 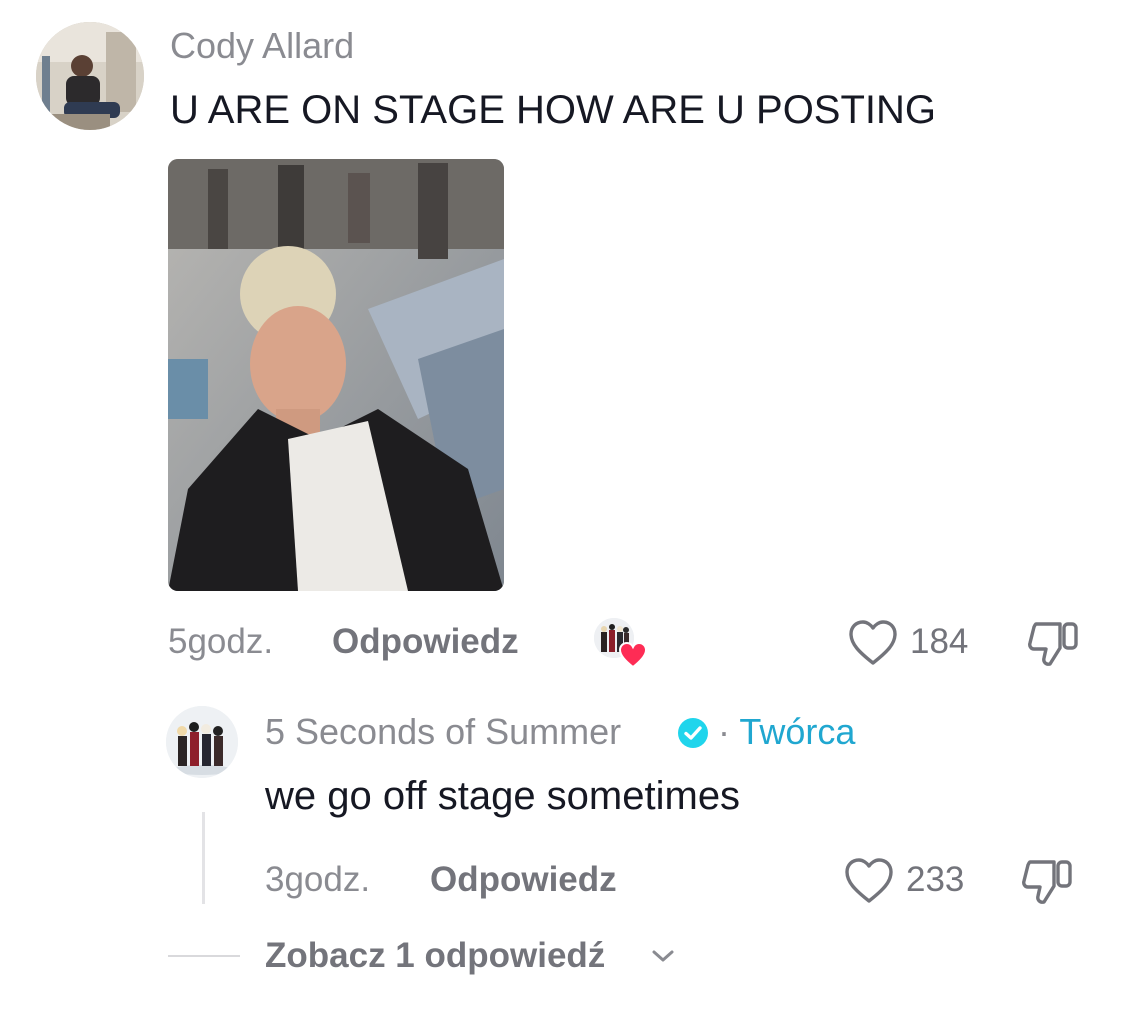 I want to click on reply-to-reply-button: Odpowiedz, so click(x=523, y=880).